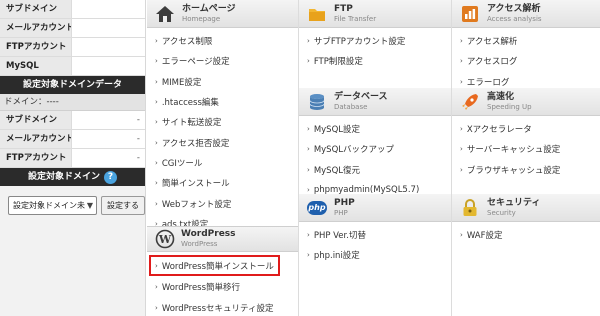 This screenshot has height=316, width=600. Describe the element at coordinates (488, 82) in the screenshot. I see `menu-item-label: エラーログ` at that location.